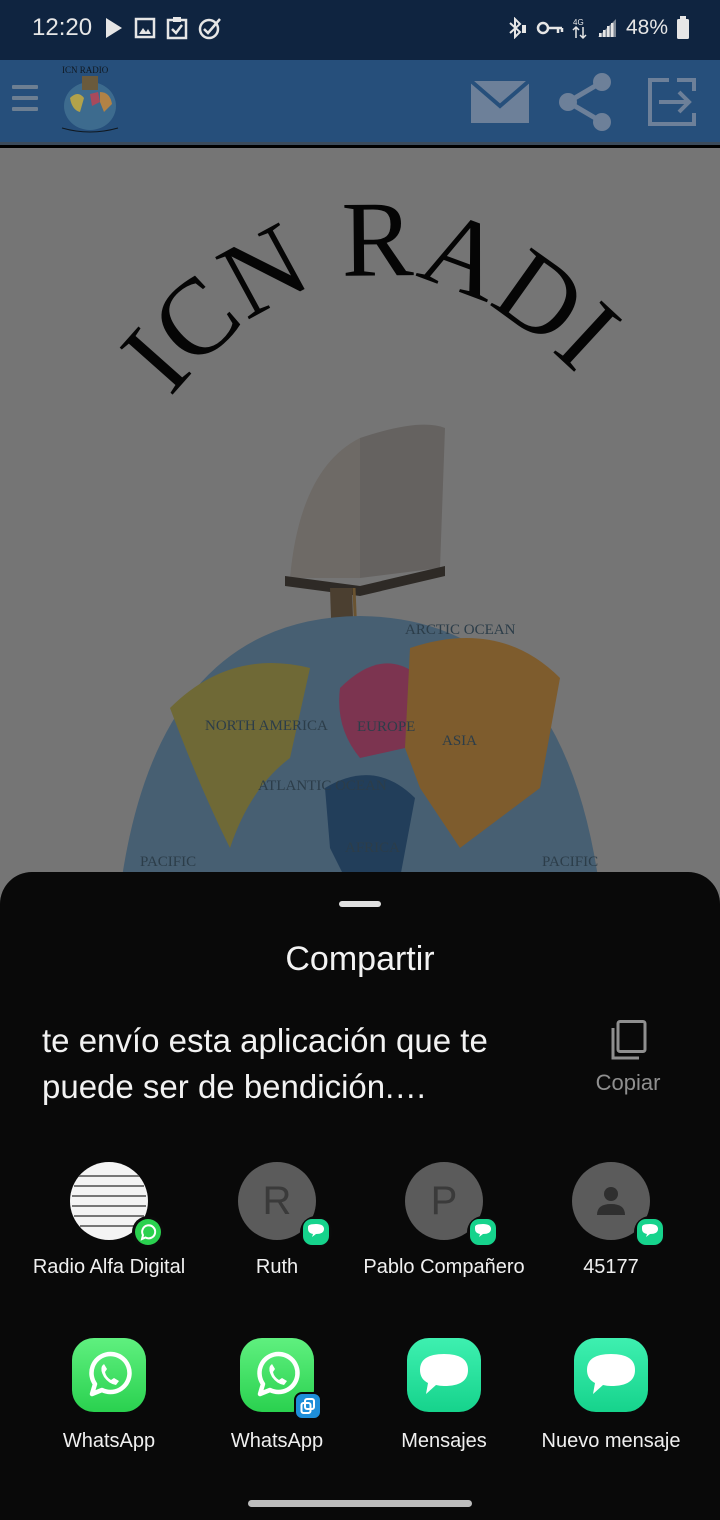  I want to click on map-label-arctic: ARCTIC OCEAN, so click(460, 630).